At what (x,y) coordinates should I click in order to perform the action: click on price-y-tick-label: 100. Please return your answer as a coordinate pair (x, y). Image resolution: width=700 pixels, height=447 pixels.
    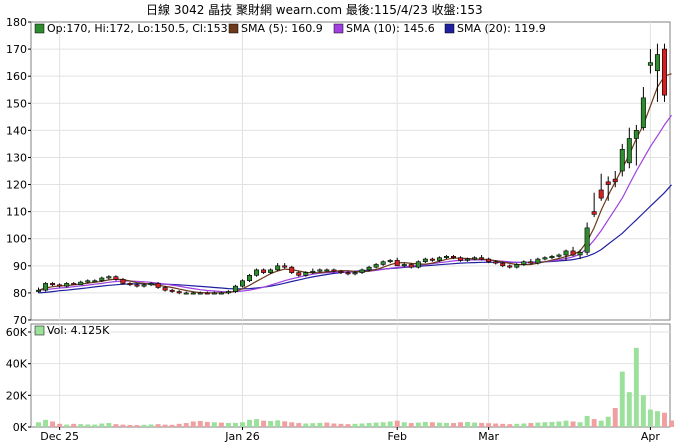
    Looking at the image, I should click on (16, 239).